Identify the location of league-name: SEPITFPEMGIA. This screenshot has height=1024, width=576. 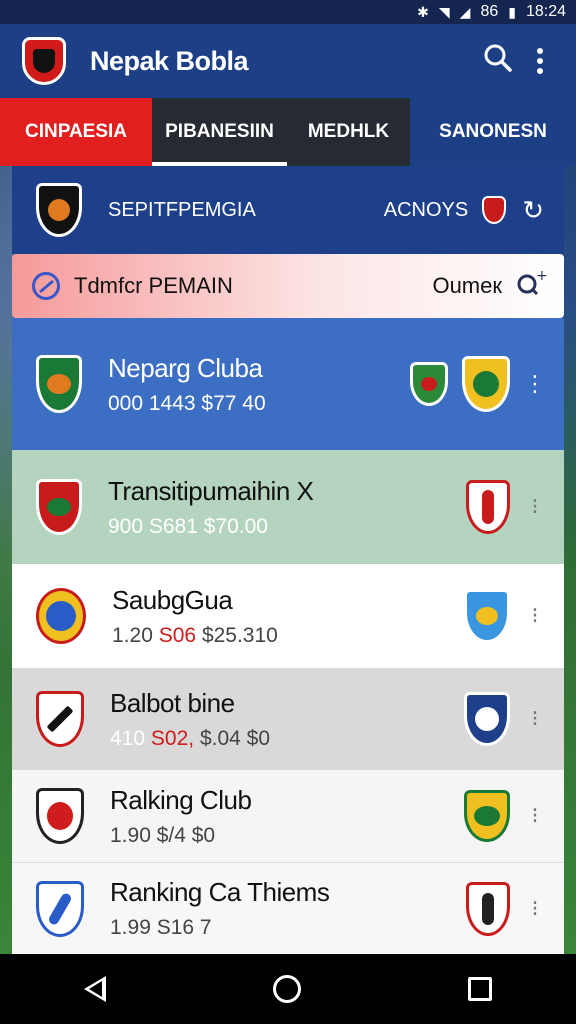
(182, 209).